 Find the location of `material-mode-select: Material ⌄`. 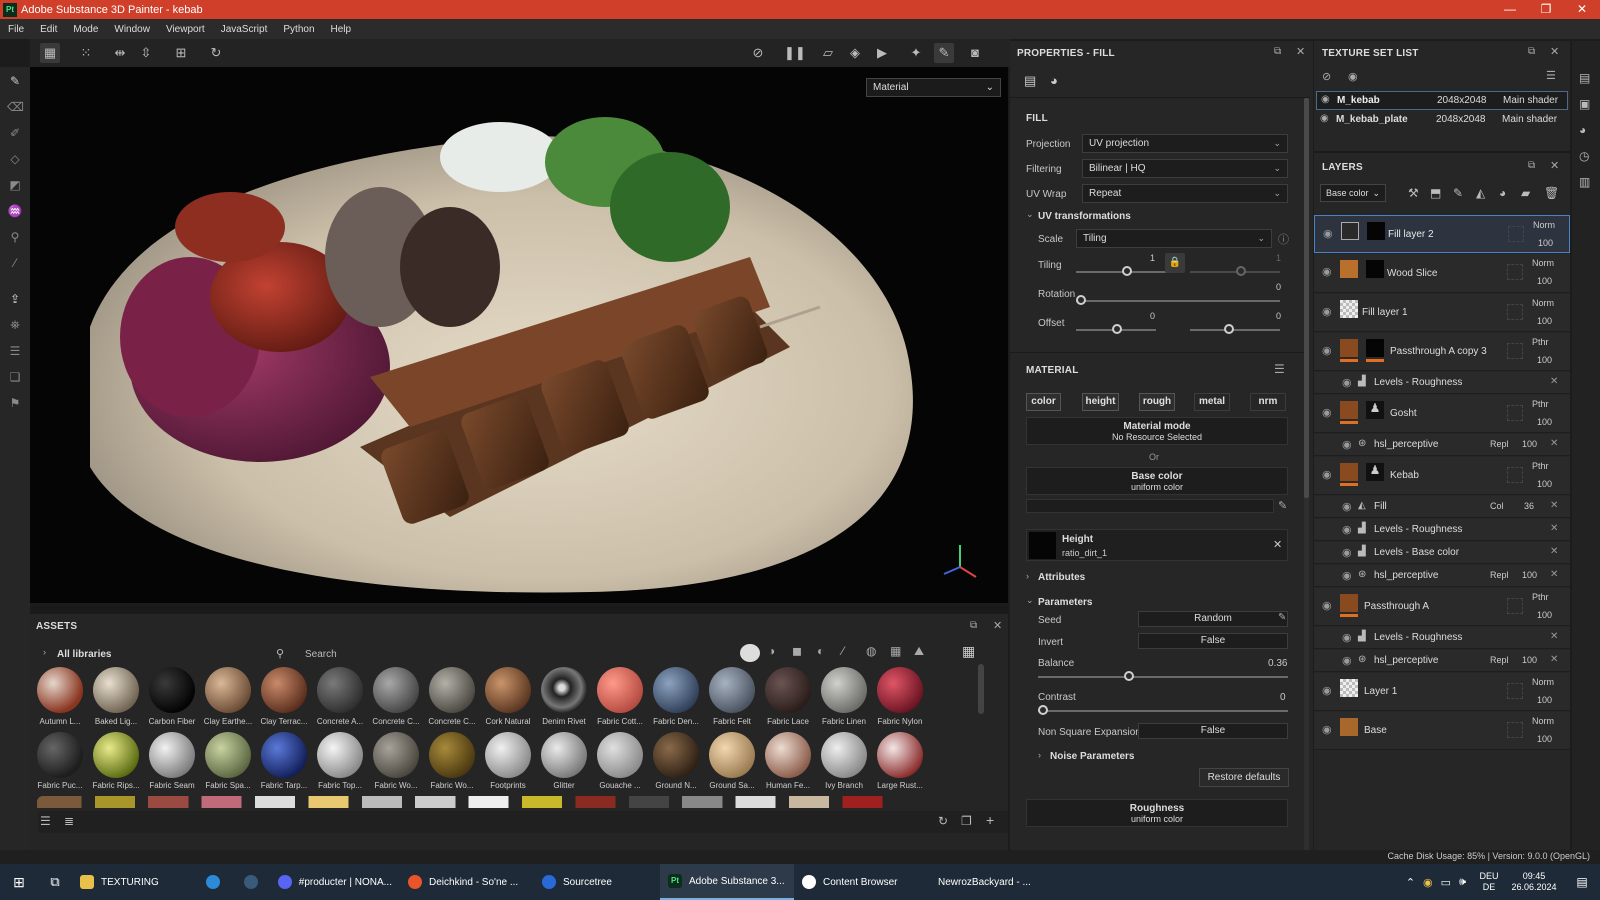

material-mode-select: Material ⌄ is located at coordinates (933, 87).